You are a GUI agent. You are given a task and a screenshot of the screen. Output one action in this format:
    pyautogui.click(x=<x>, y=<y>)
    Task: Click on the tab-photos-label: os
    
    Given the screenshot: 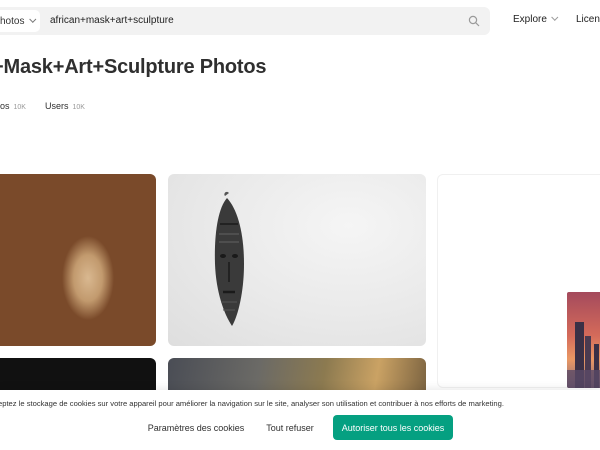 What is the action you would take?
    pyautogui.click(x=5, y=106)
    